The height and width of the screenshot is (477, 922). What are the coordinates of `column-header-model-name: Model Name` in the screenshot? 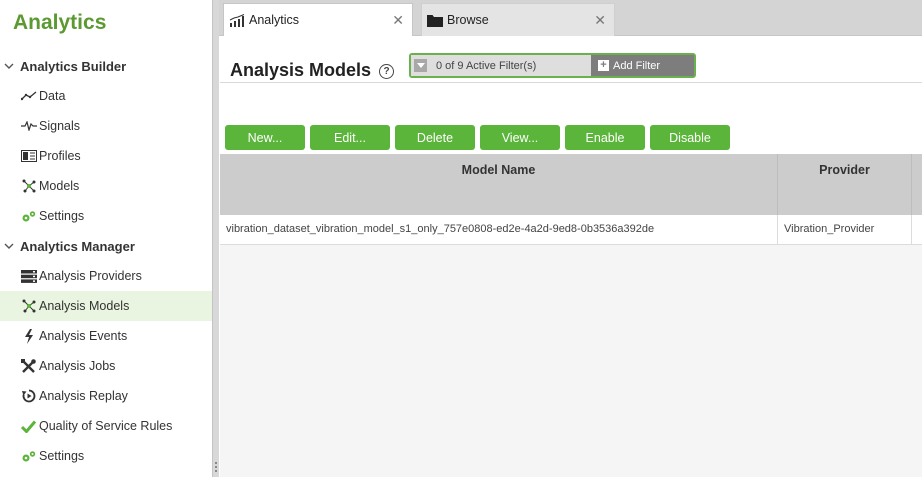 It's located at (499, 184).